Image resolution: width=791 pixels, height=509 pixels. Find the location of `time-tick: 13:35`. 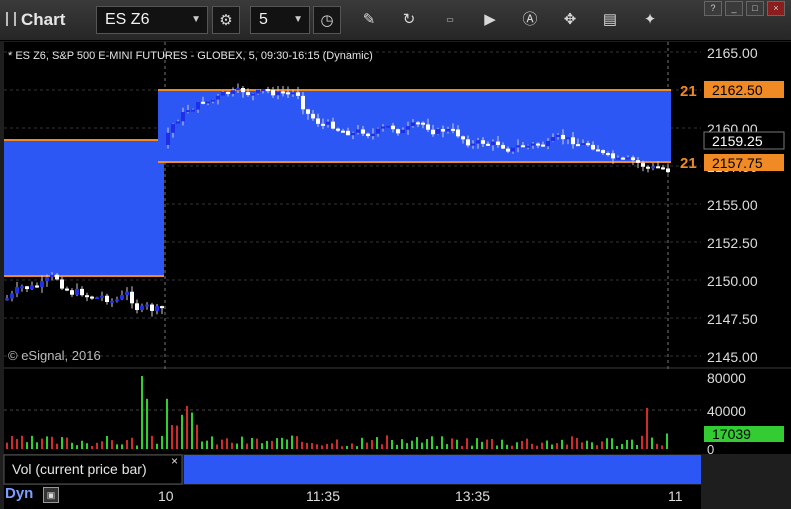

time-tick: 13:35 is located at coordinates (472, 496).